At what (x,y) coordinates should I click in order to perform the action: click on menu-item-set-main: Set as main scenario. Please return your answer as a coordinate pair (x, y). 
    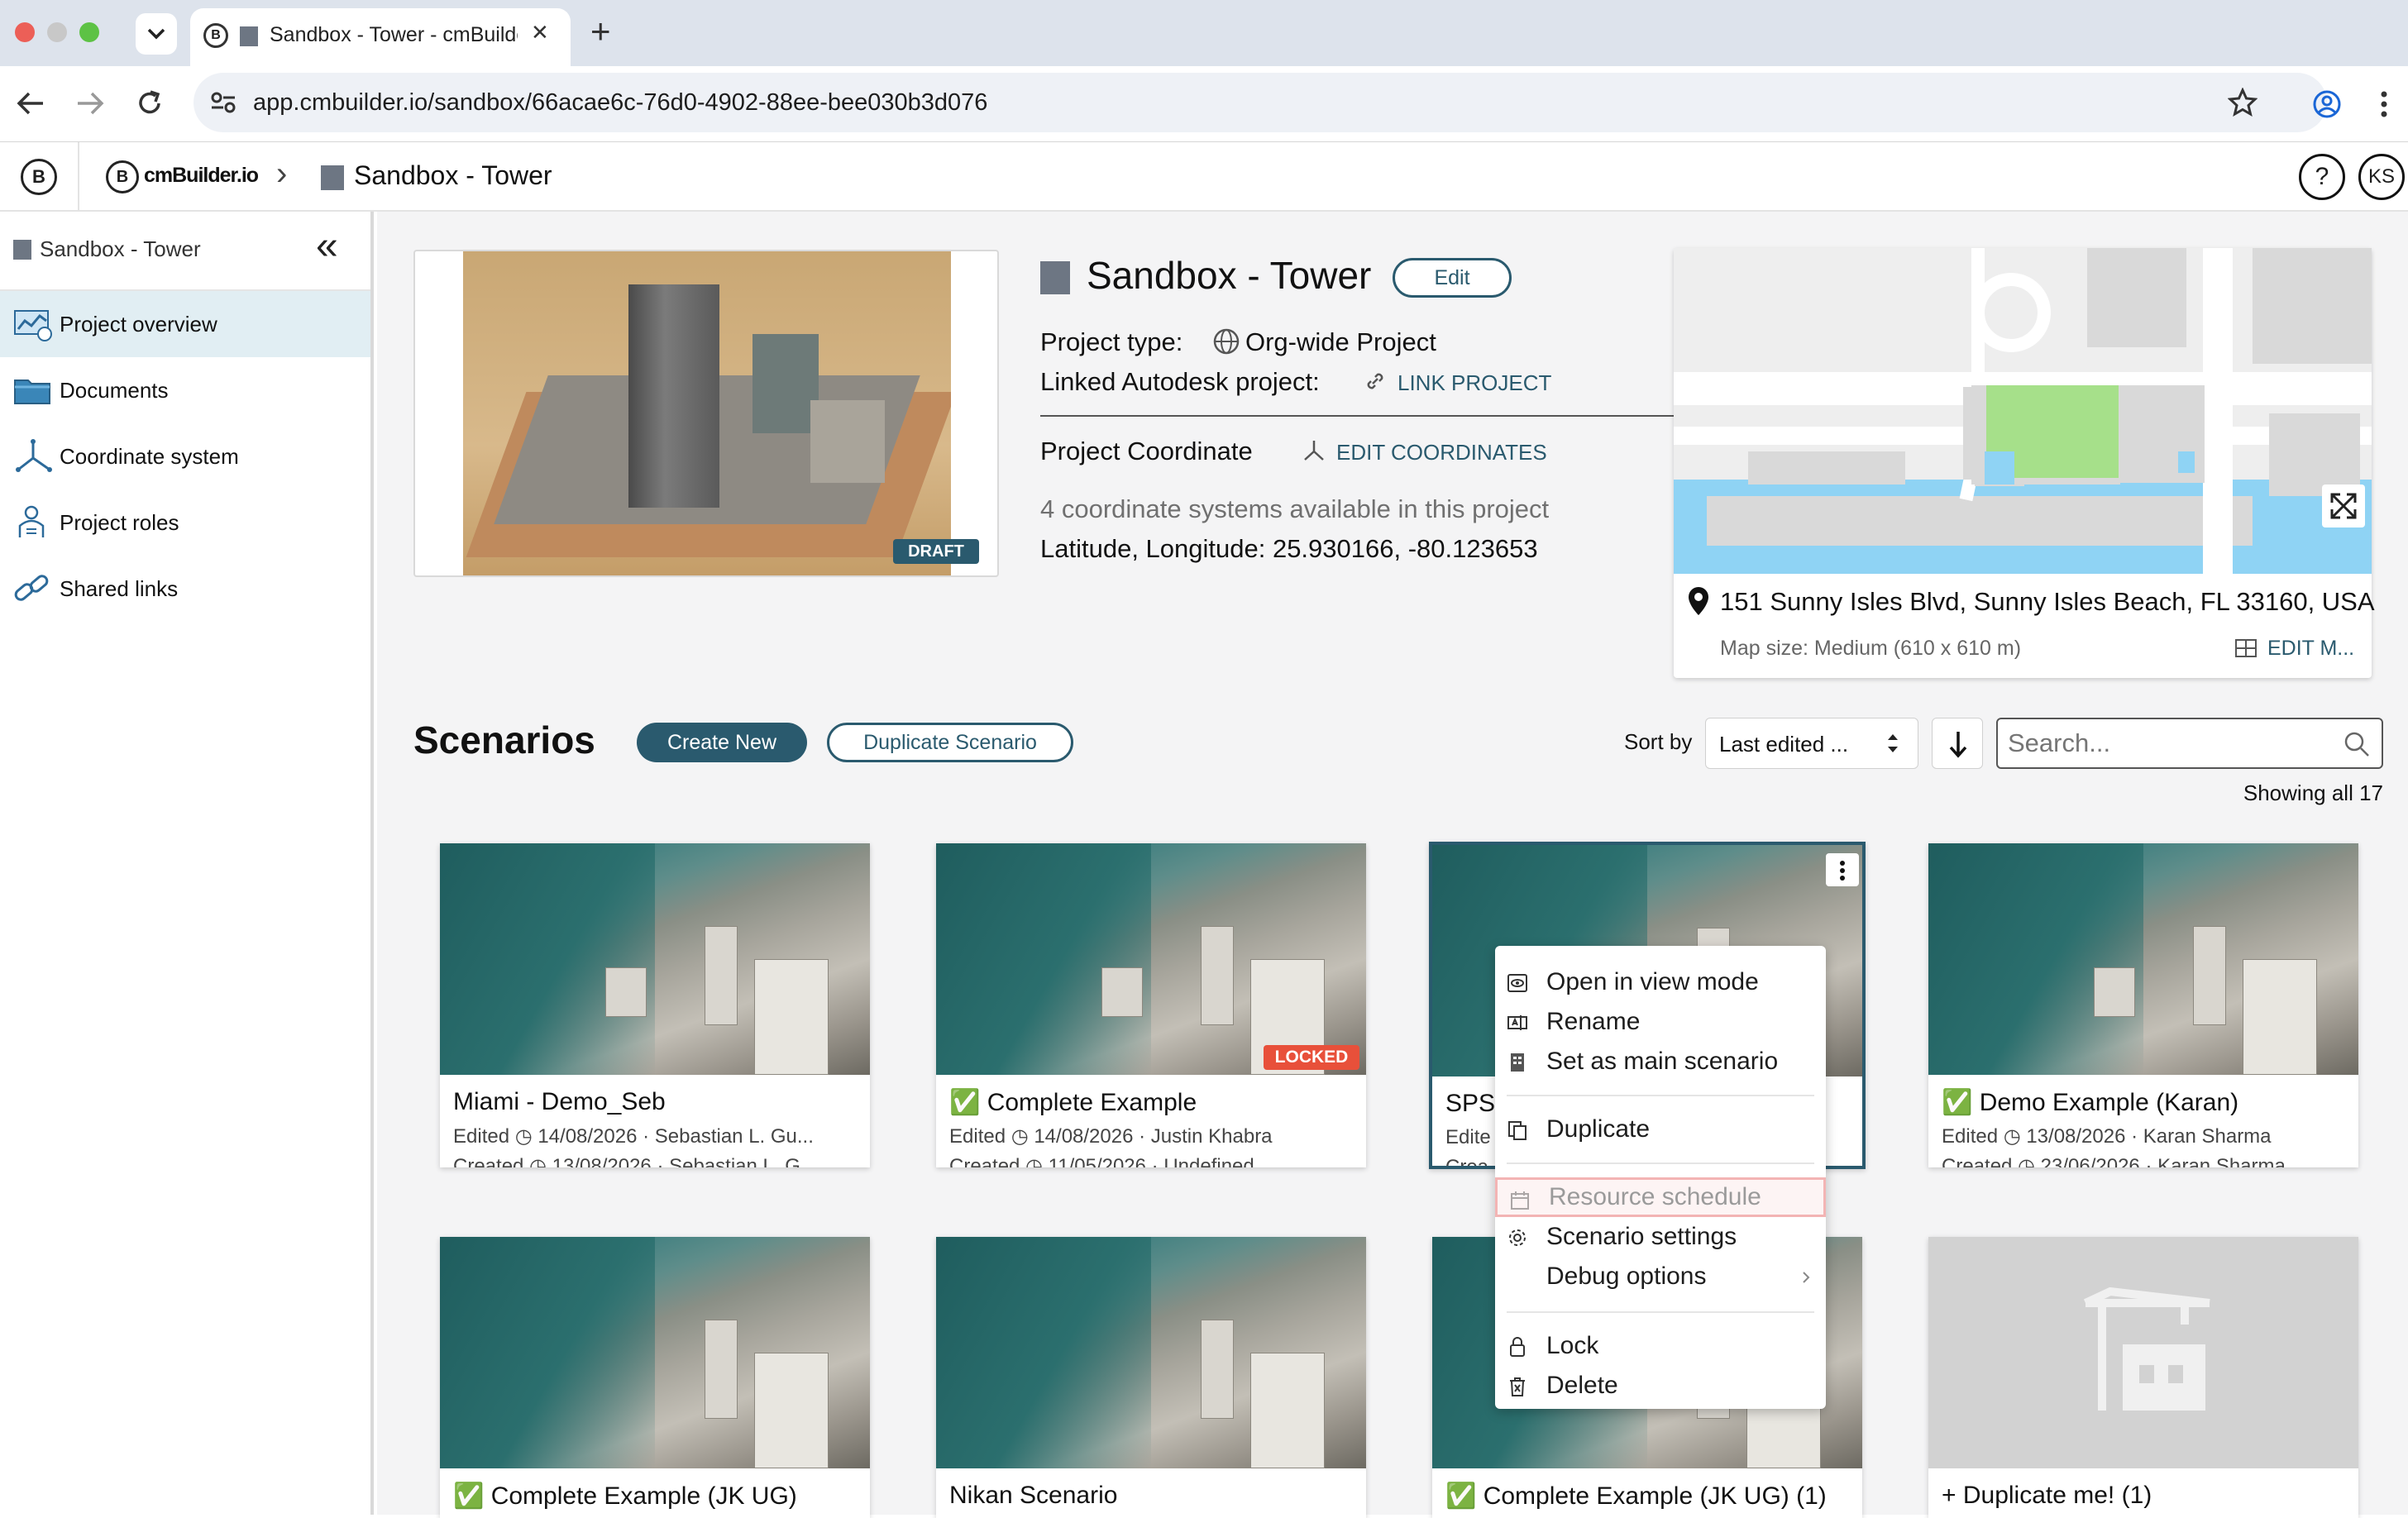
    Looking at the image, I should click on (1660, 1061).